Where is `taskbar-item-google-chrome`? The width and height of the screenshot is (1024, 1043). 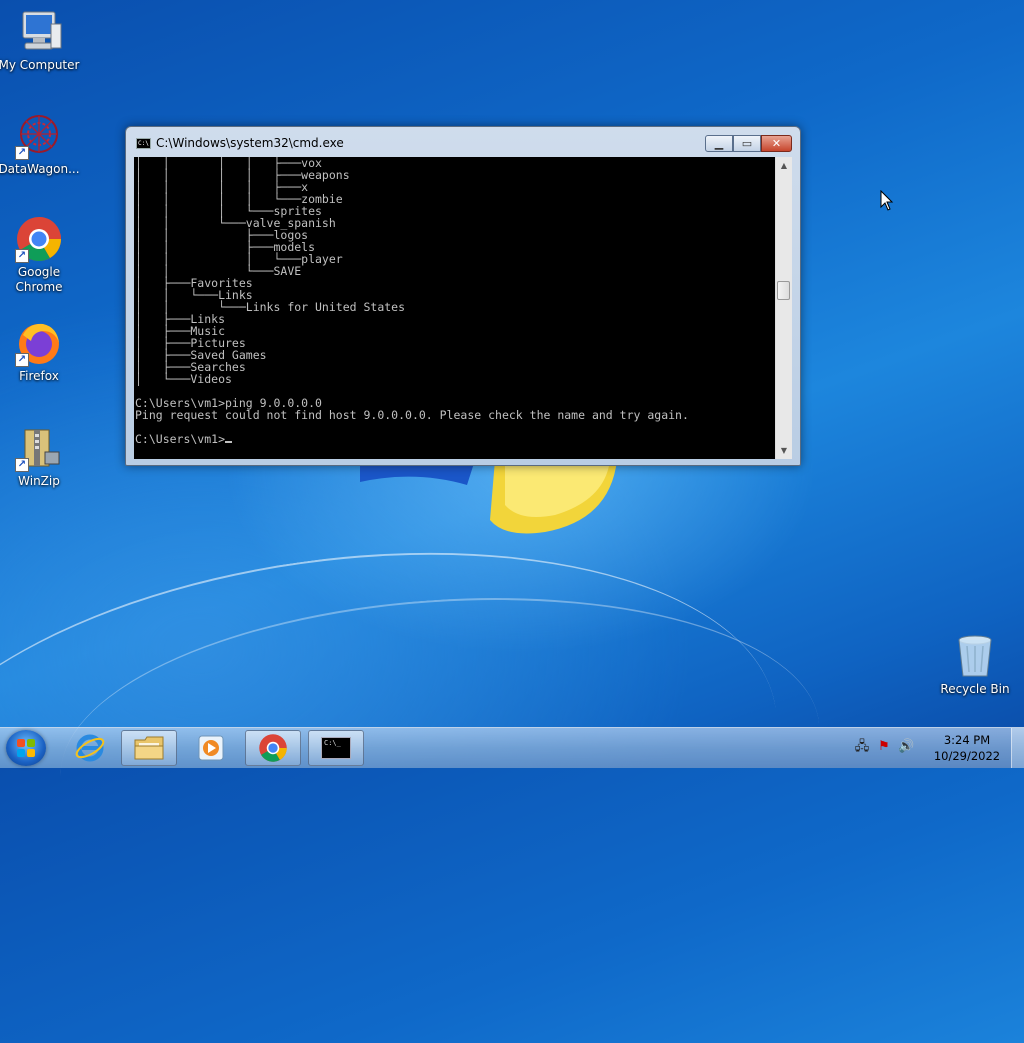 taskbar-item-google-chrome is located at coordinates (273, 748).